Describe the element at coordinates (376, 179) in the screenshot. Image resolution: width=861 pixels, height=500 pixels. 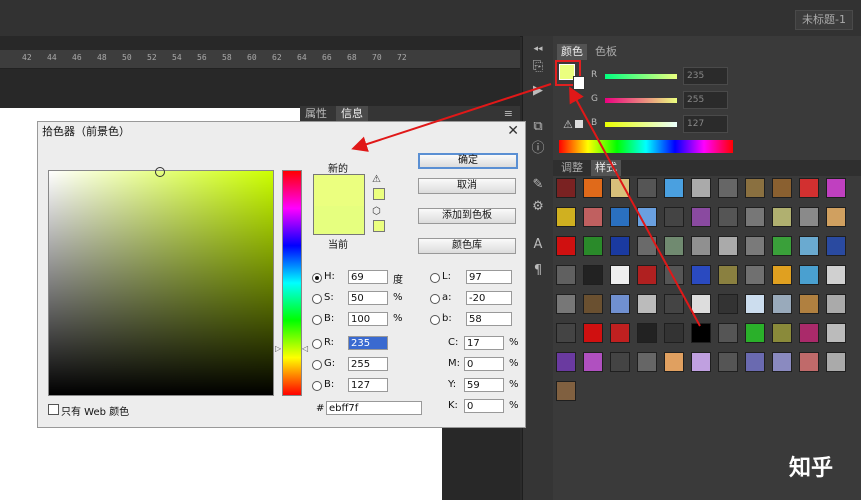
I see `gamut-warning-icon: ⚠` at that location.